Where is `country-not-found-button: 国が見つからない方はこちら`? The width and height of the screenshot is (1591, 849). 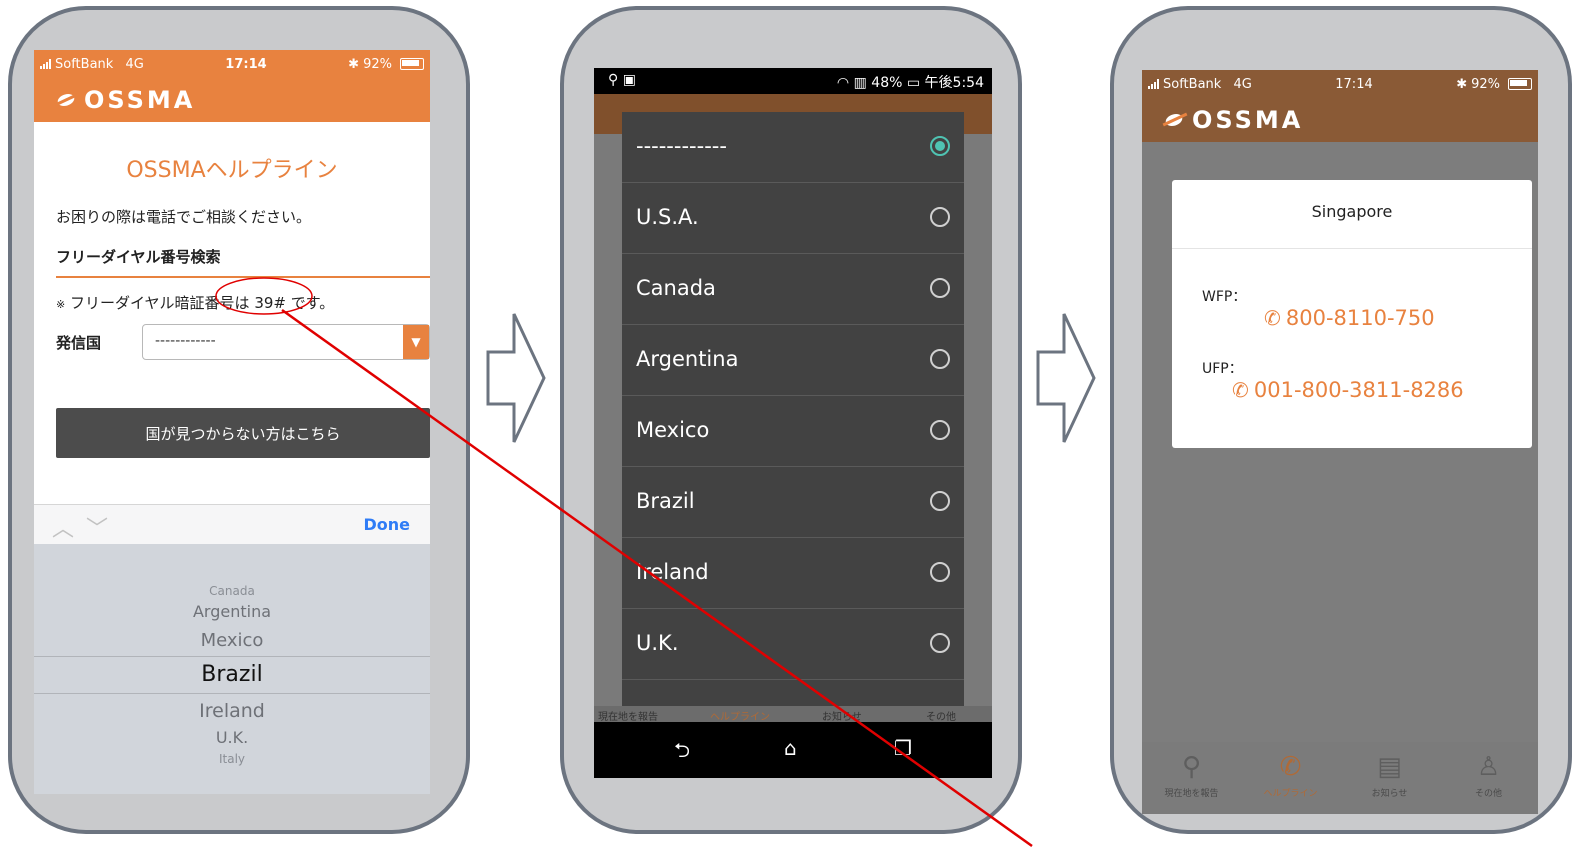
country-not-found-button: 国が見つからない方はこちら is located at coordinates (243, 433).